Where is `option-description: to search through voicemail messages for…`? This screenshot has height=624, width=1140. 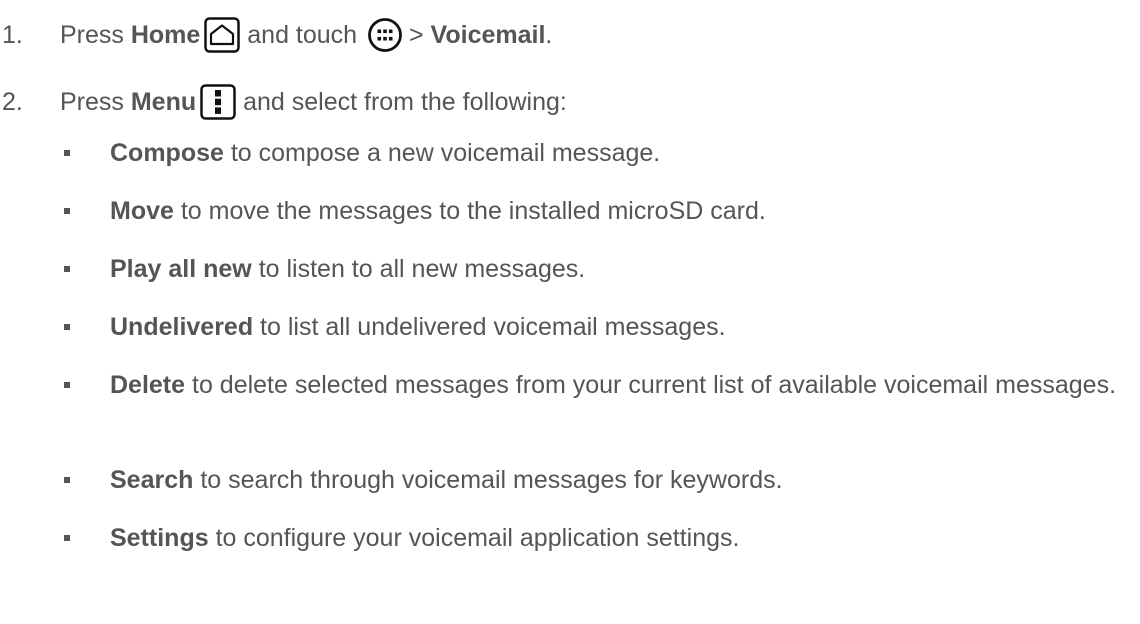
option-description: to search through voicemail messages for… is located at coordinates (488, 480).